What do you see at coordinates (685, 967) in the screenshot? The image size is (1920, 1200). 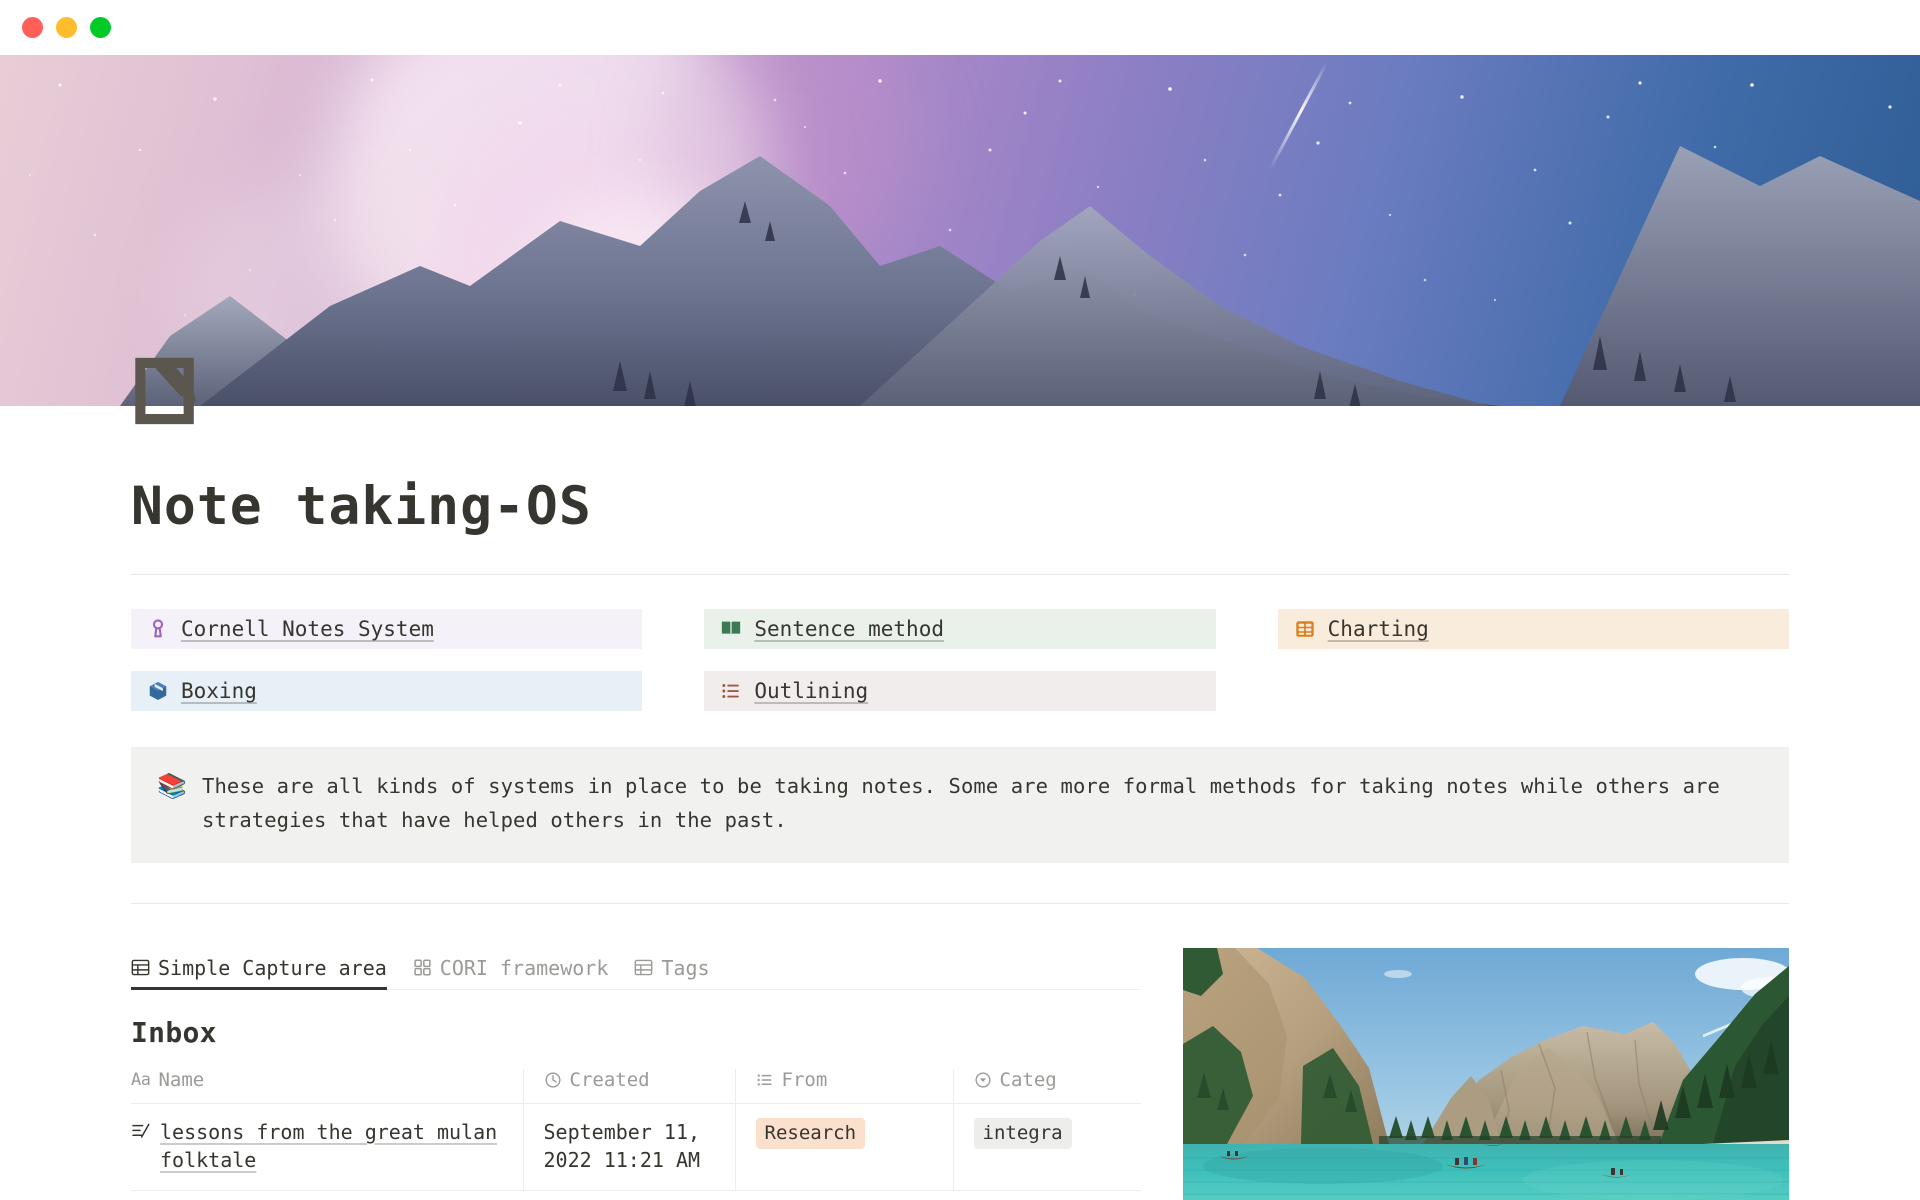 I see `tab-label: Tags` at bounding box center [685, 967].